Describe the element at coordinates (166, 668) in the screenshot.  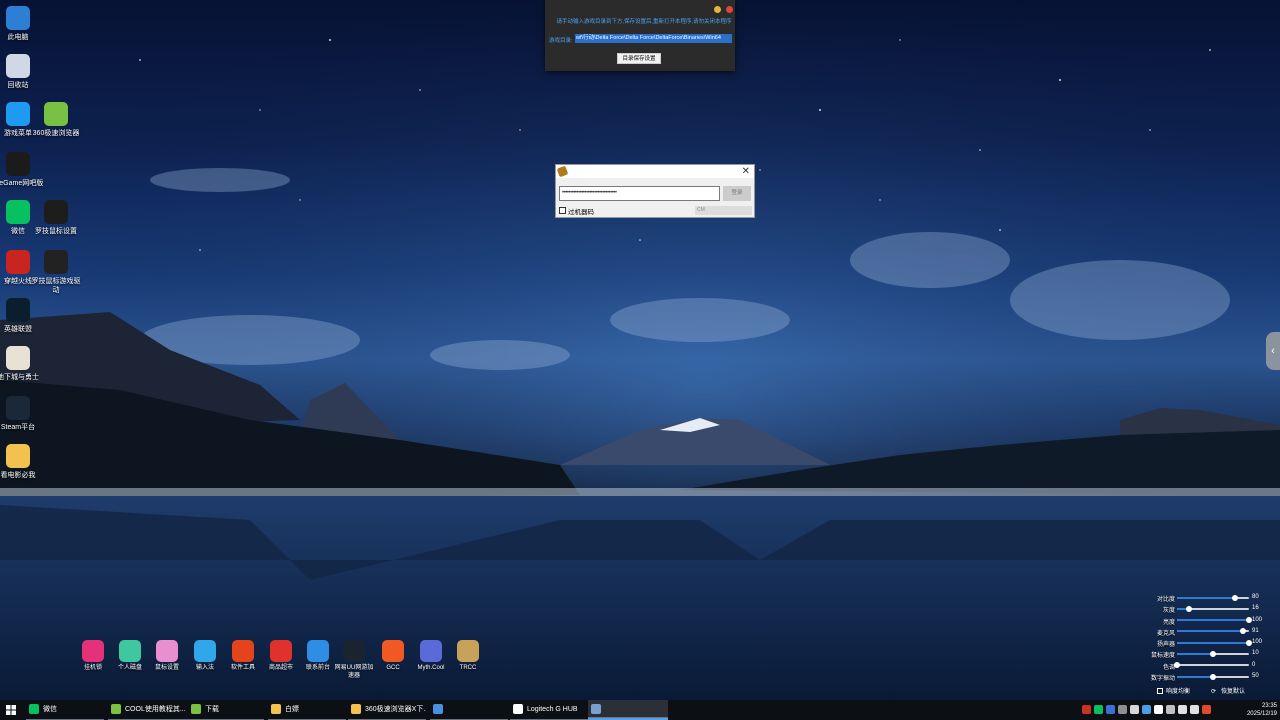
I see `app-label: 鼠标设置` at that location.